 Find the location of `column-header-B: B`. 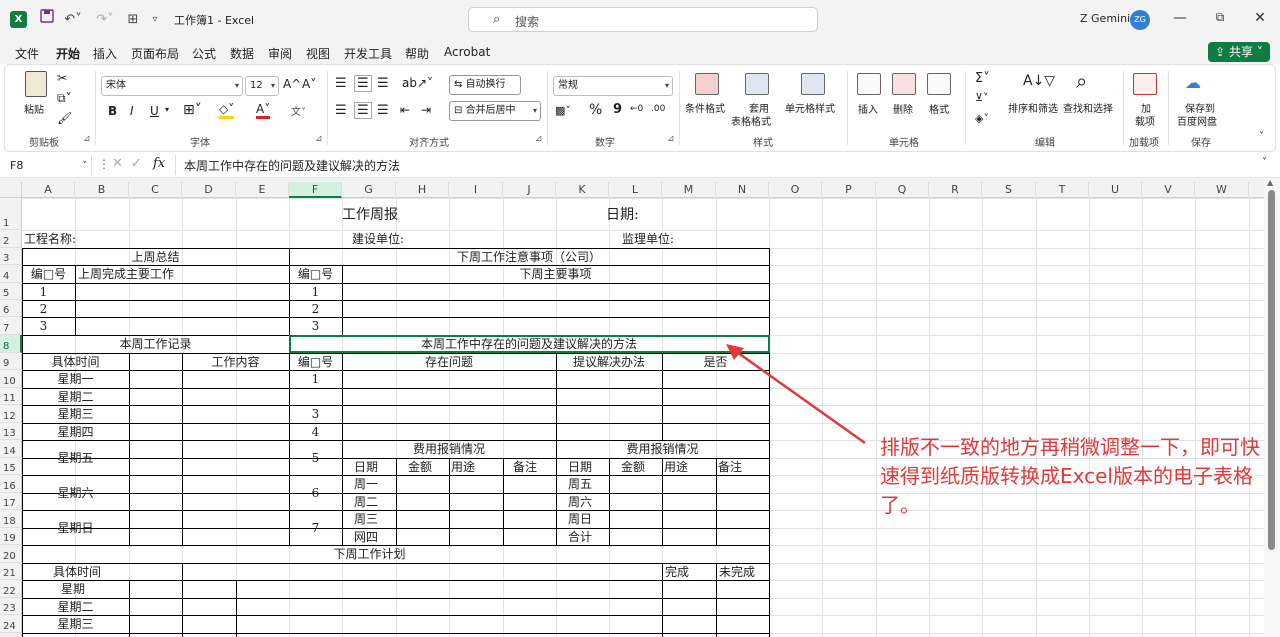

column-header-B: B is located at coordinates (102, 190).